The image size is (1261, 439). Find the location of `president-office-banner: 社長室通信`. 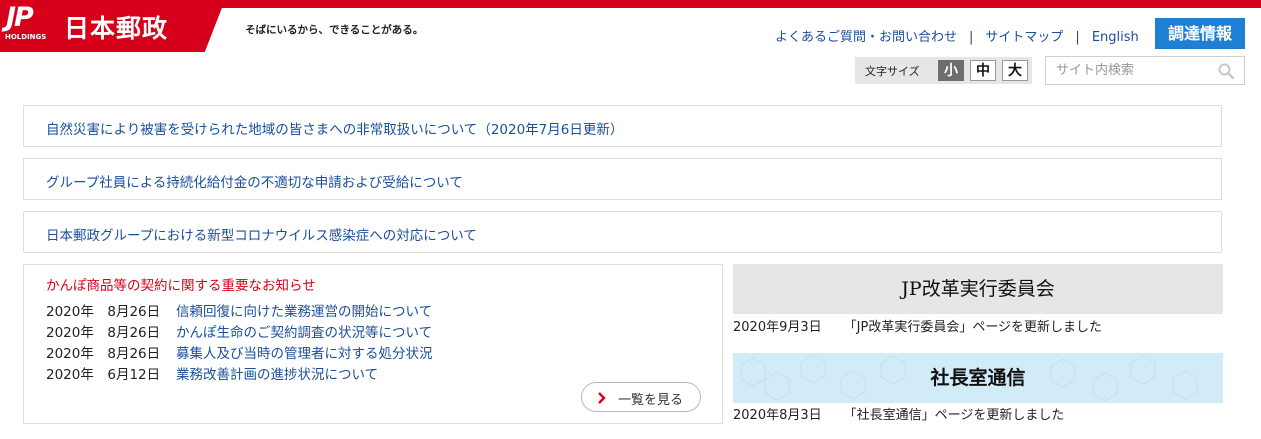

president-office-banner: 社長室通信 is located at coordinates (978, 378).